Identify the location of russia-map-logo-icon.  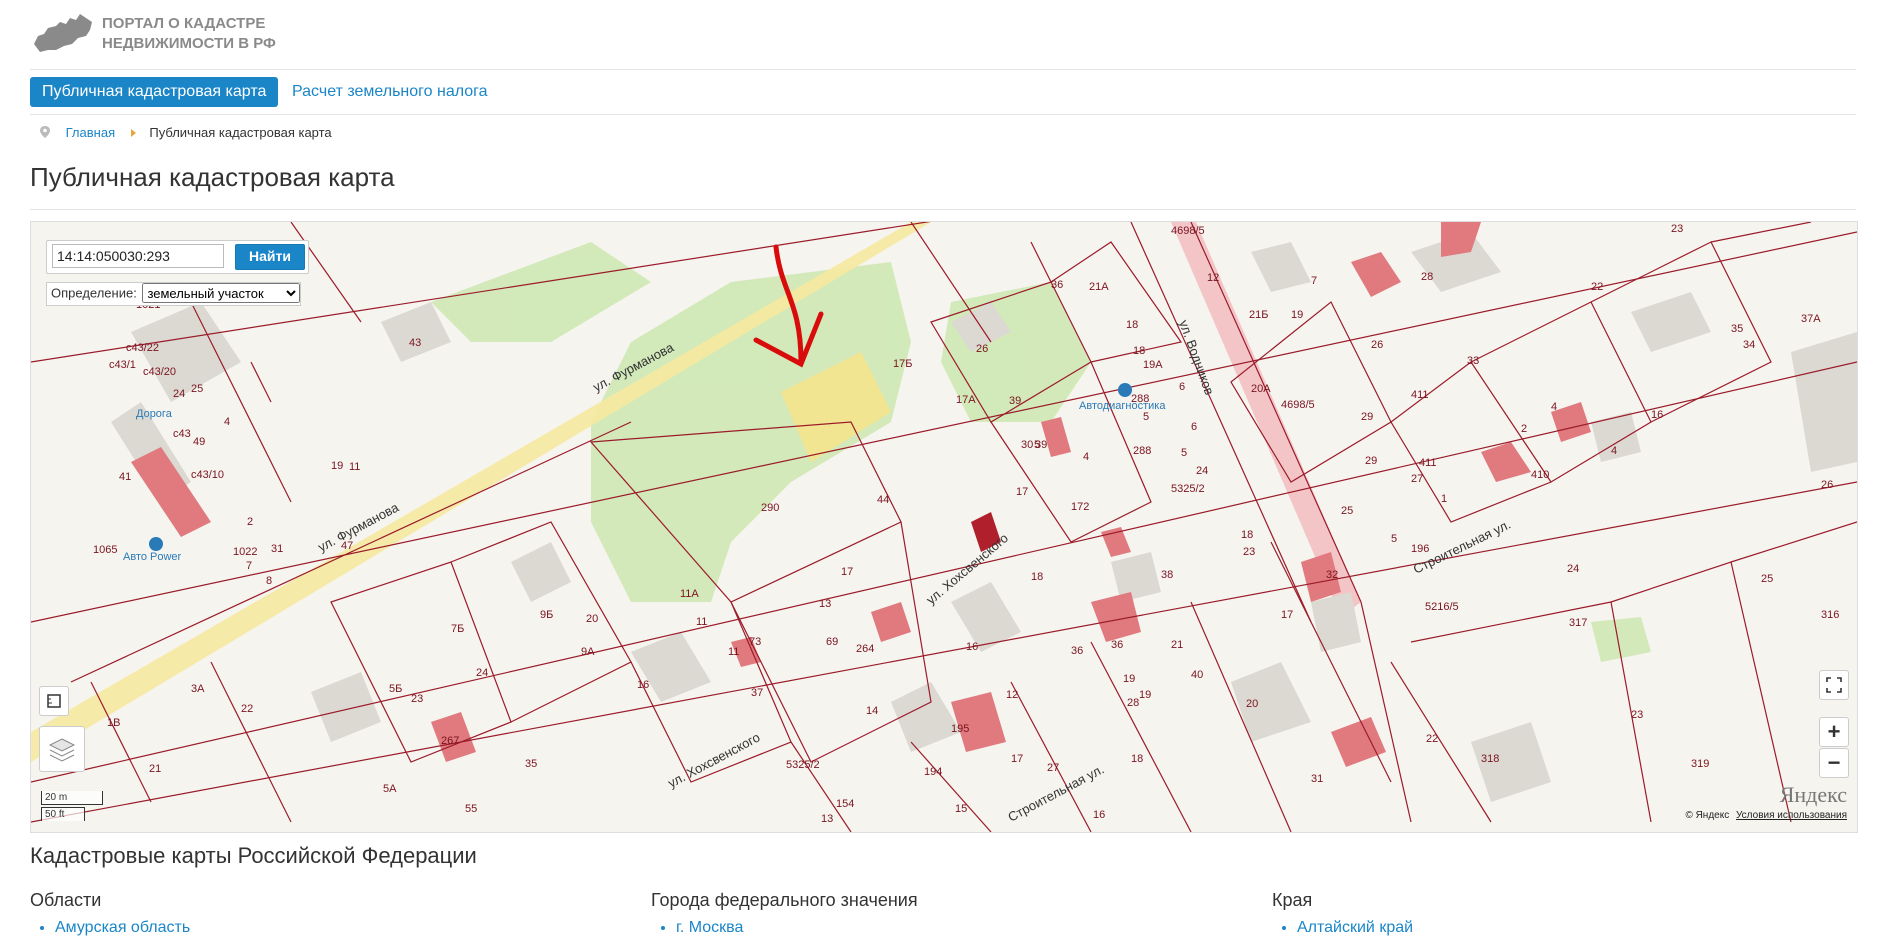
(63, 33).